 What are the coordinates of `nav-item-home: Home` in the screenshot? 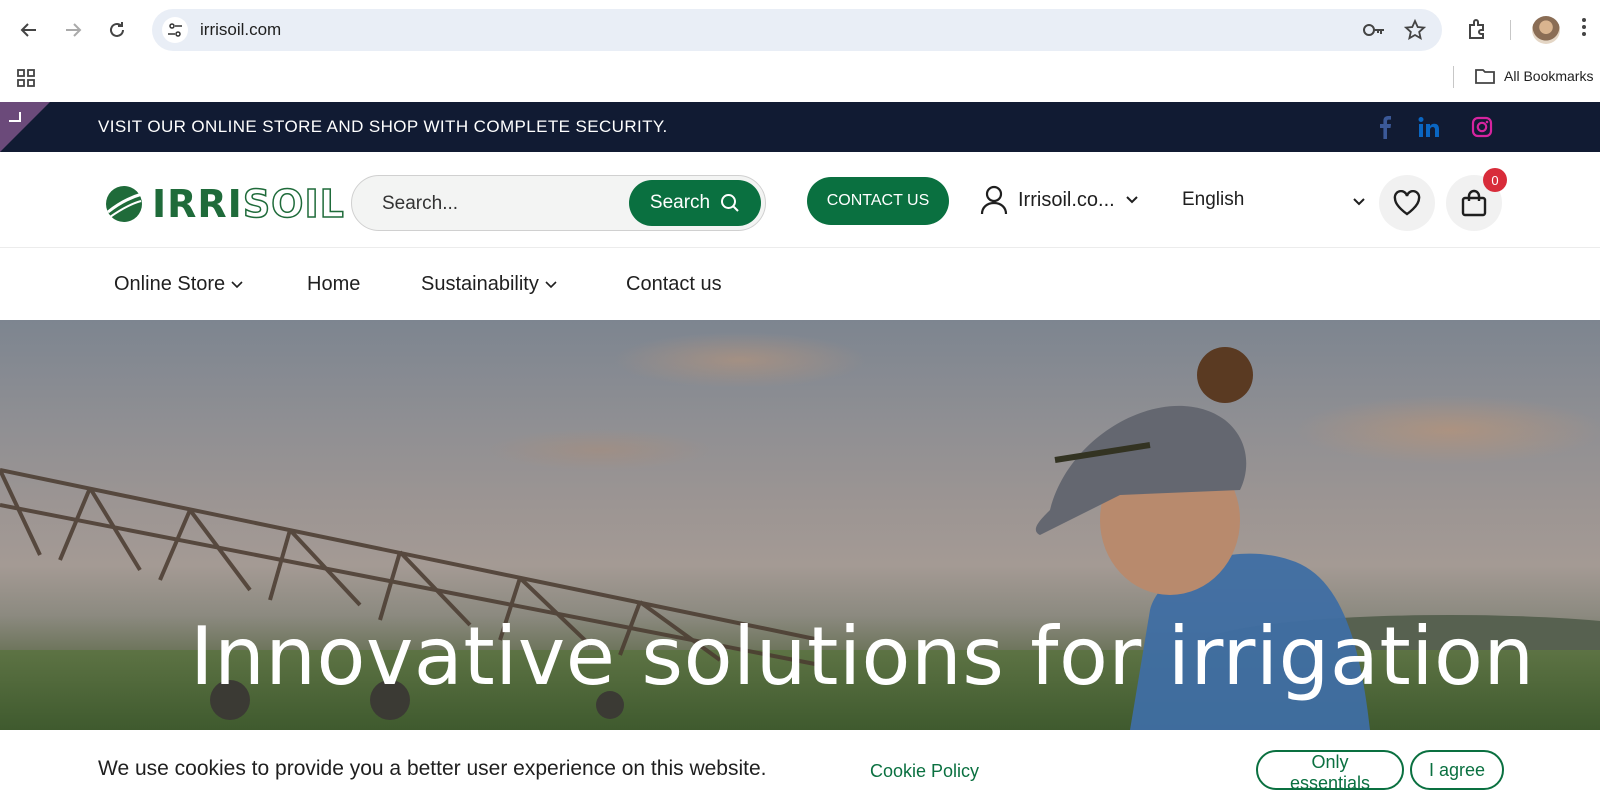 It's located at (333, 284).